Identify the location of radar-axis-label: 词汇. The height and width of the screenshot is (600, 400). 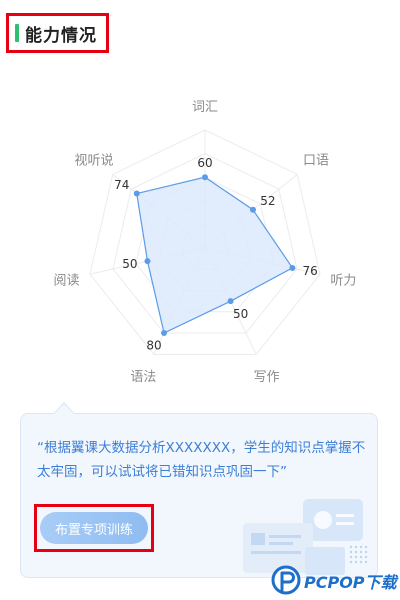
(205, 107).